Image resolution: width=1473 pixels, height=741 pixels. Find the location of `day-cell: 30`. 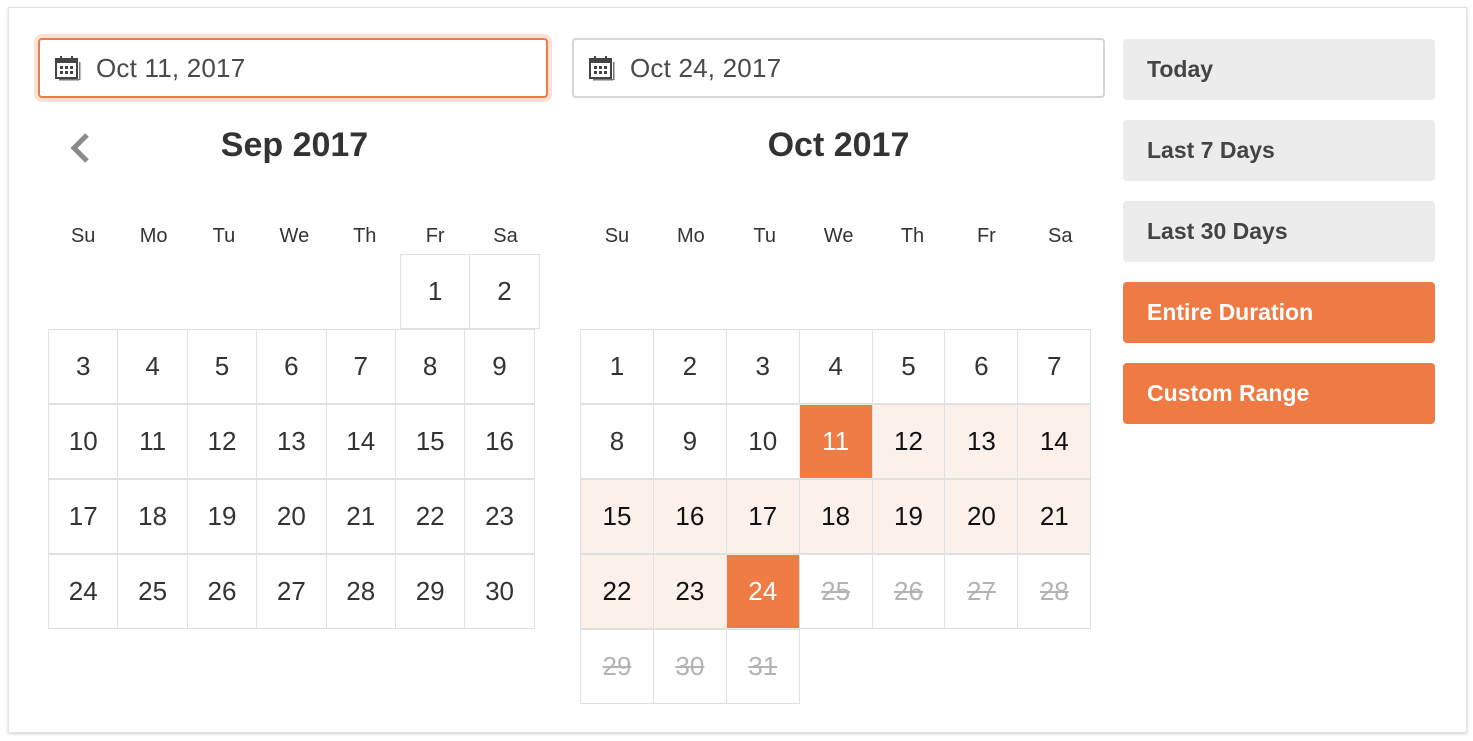

day-cell: 30 is located at coordinates (499, 591).